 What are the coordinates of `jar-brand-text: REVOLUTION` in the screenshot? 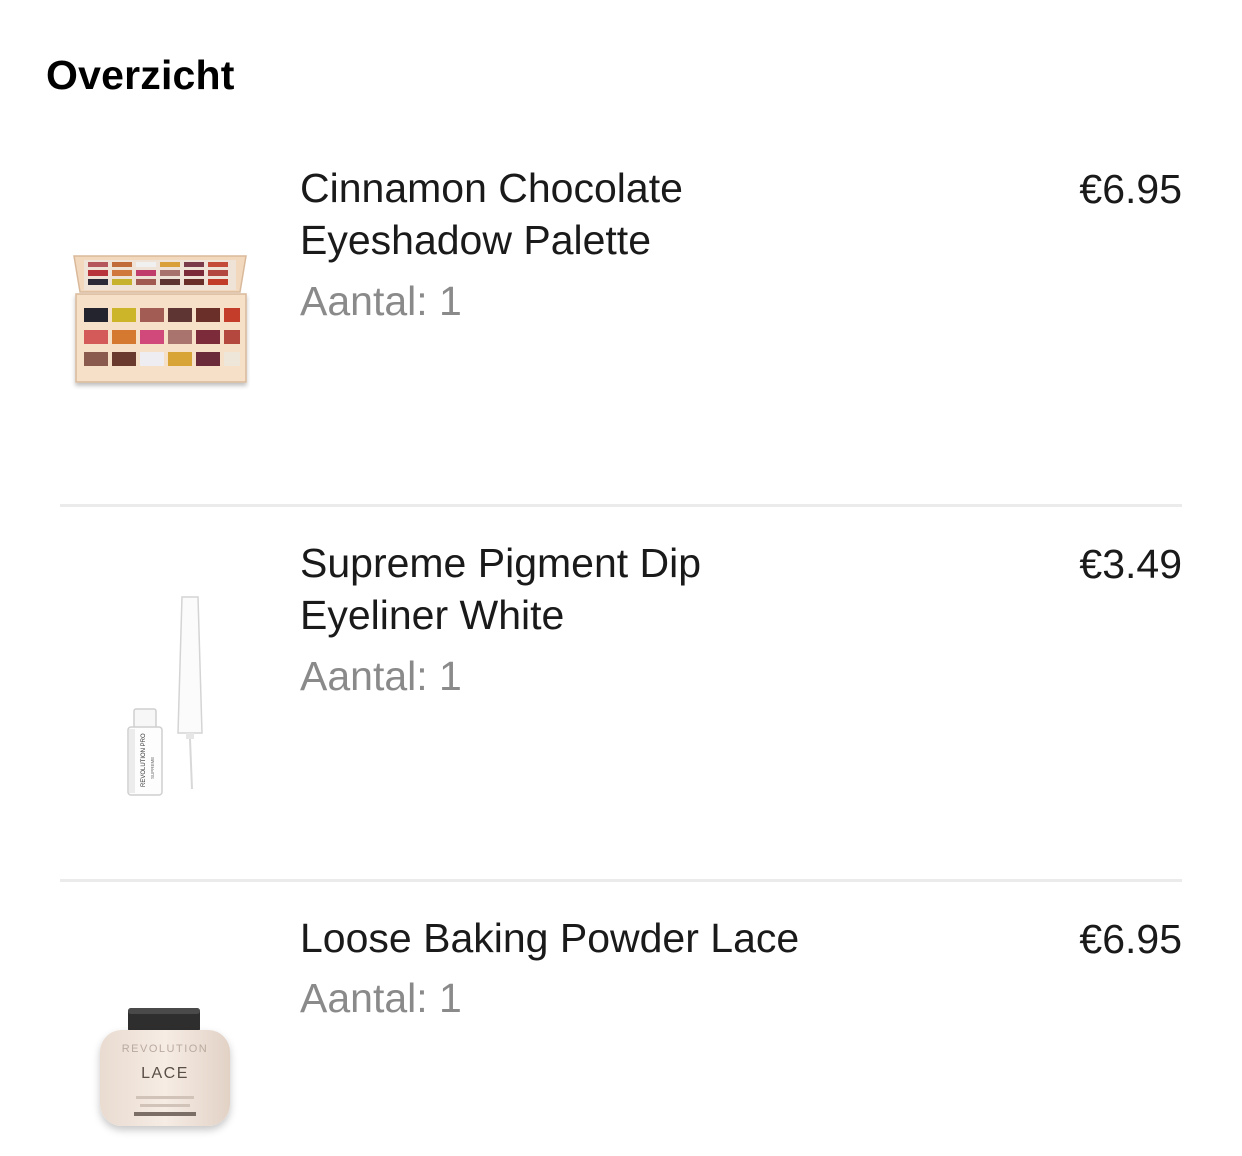 It's located at (165, 1049).